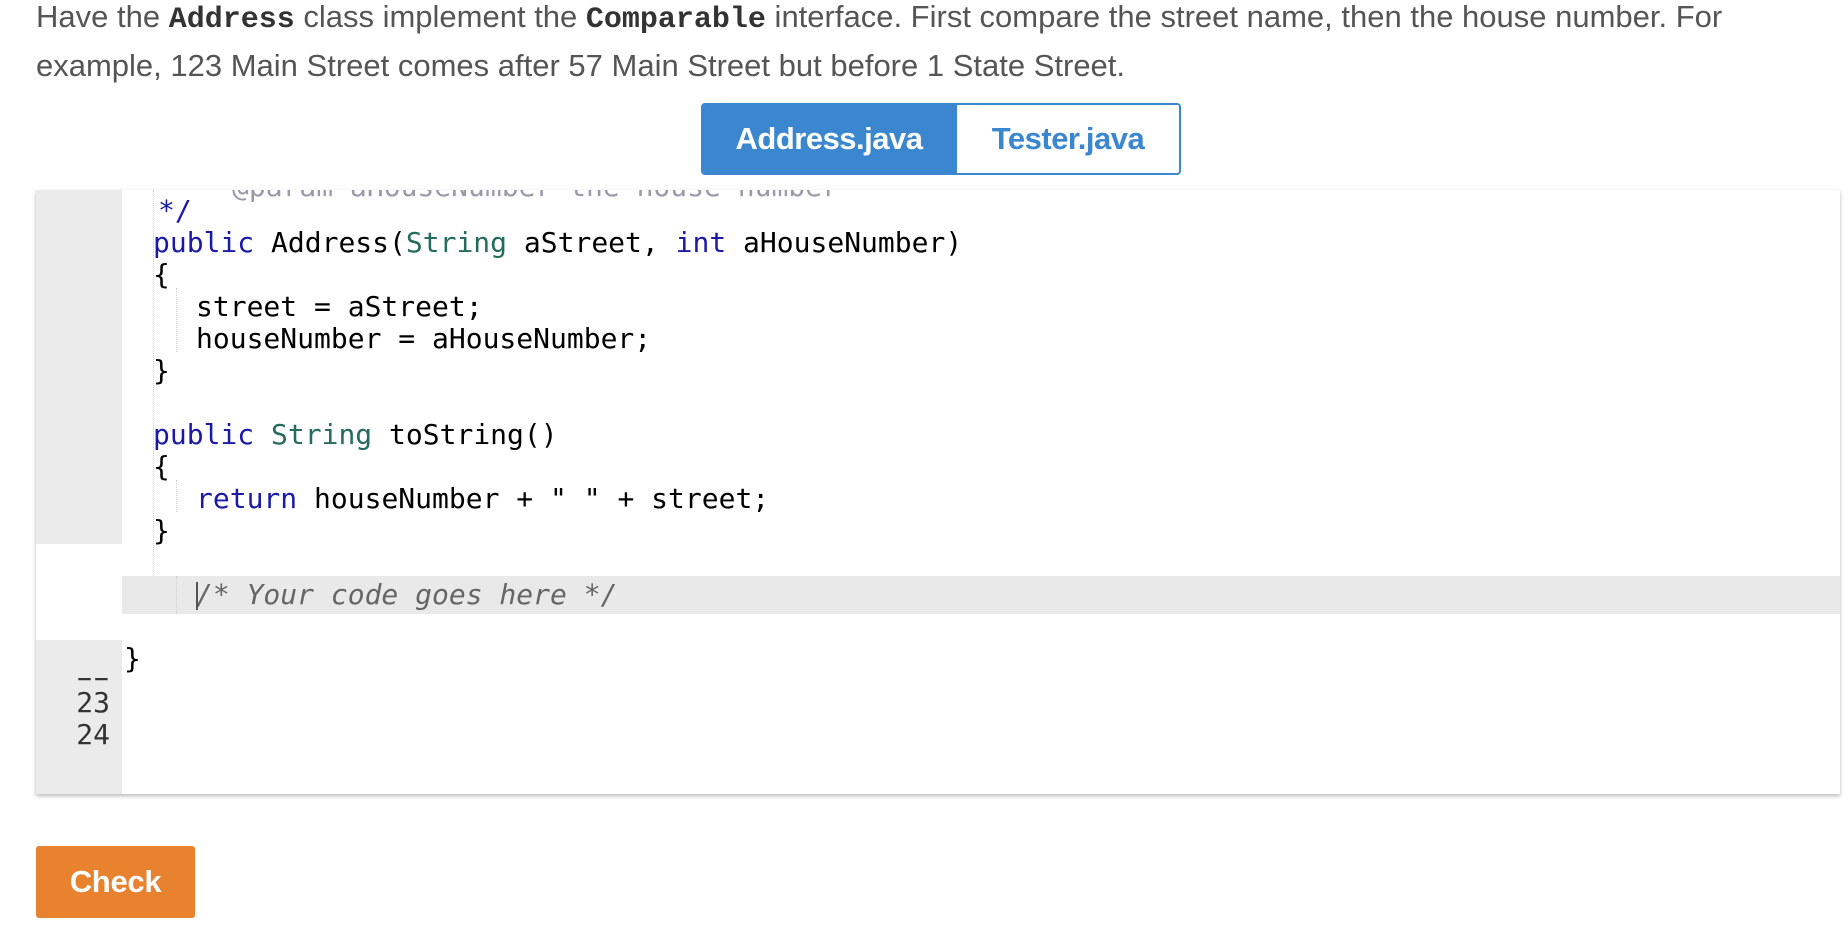 The image size is (1848, 952). I want to click on code-line: 24 }, so click(938, 695).